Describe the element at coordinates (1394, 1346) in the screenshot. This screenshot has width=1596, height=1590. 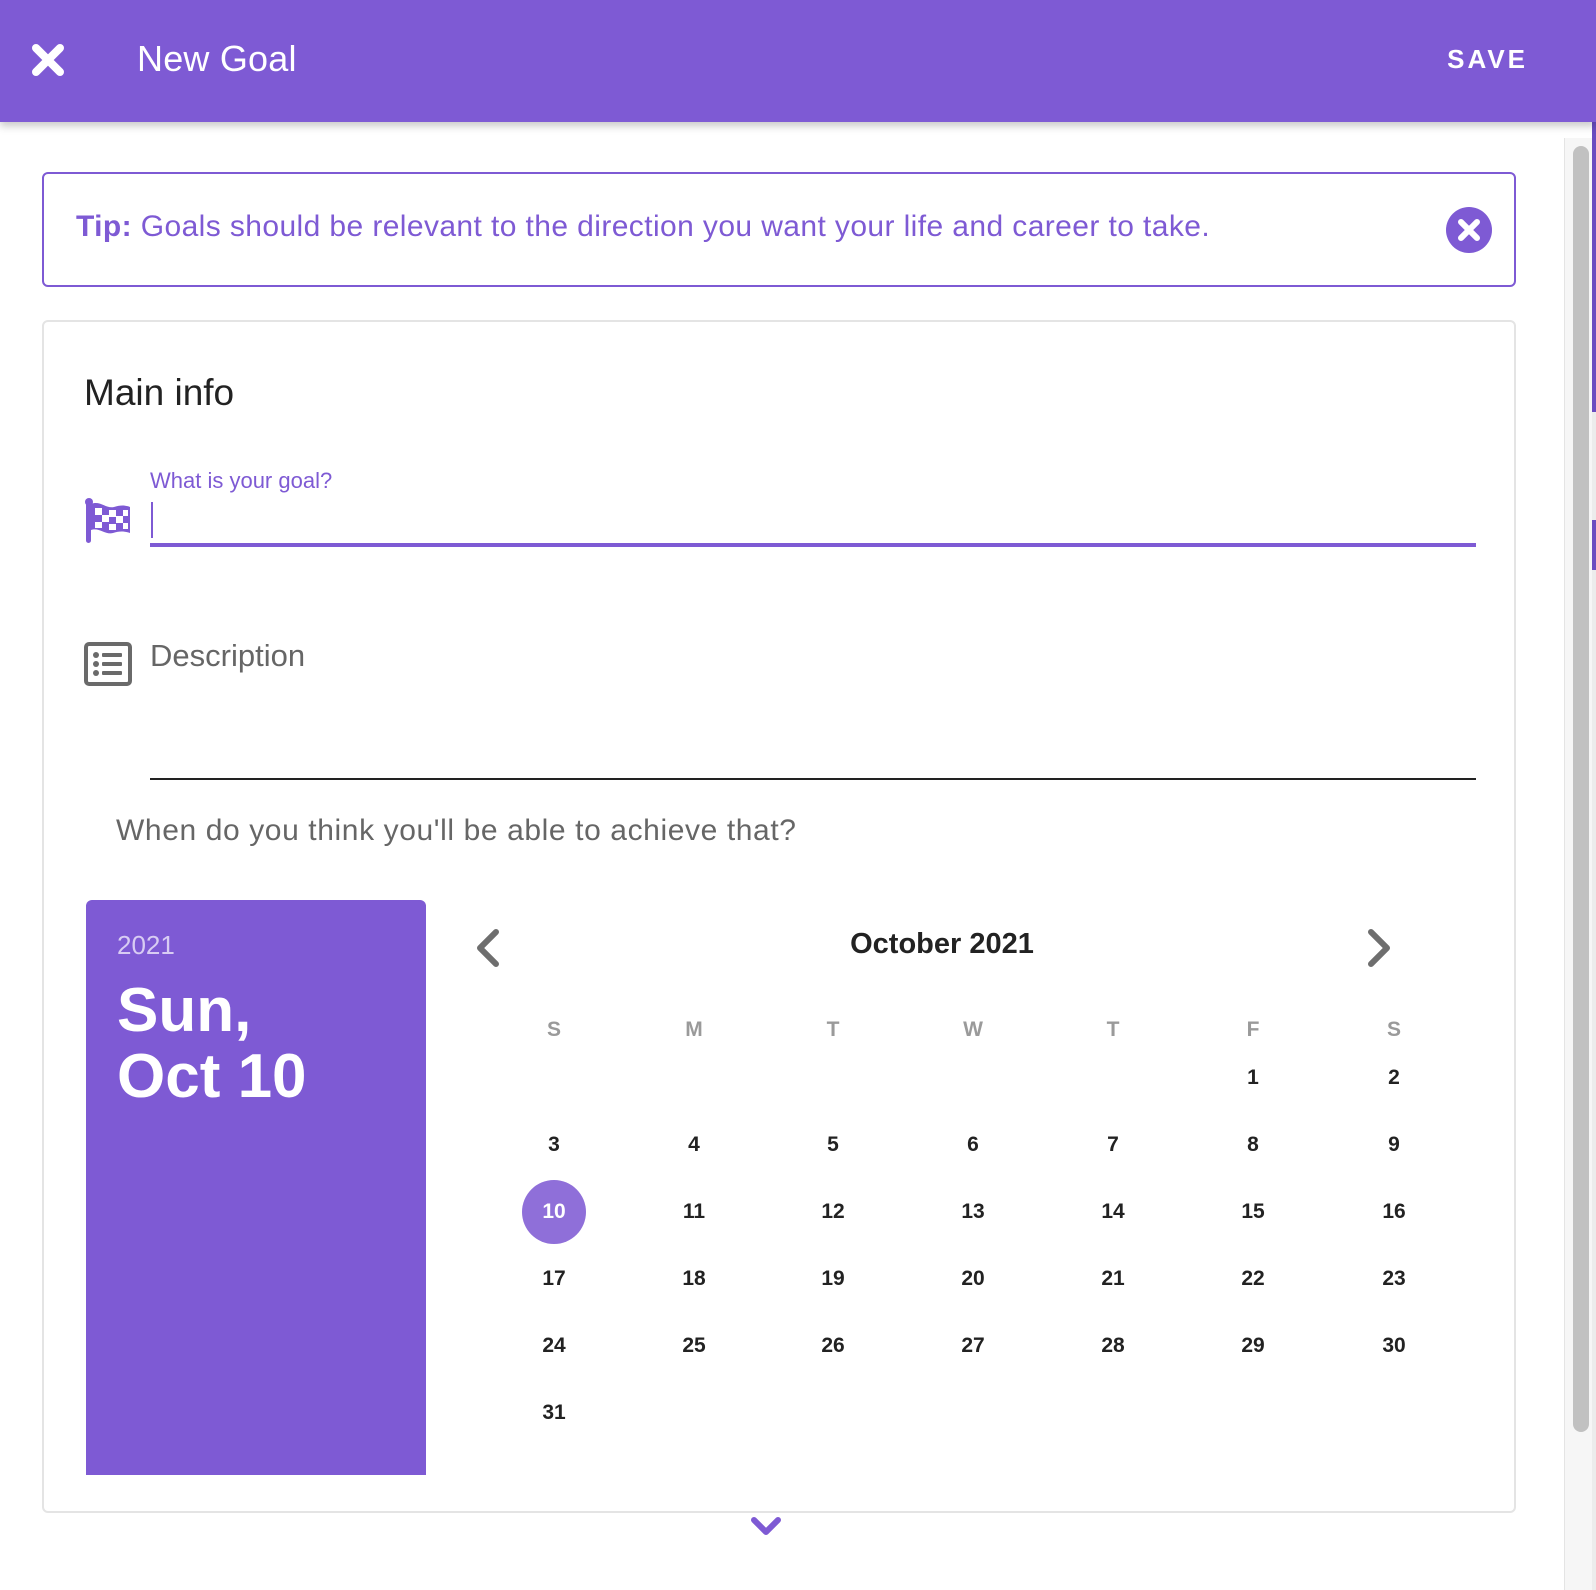
I see `calendar-day: 30` at that location.